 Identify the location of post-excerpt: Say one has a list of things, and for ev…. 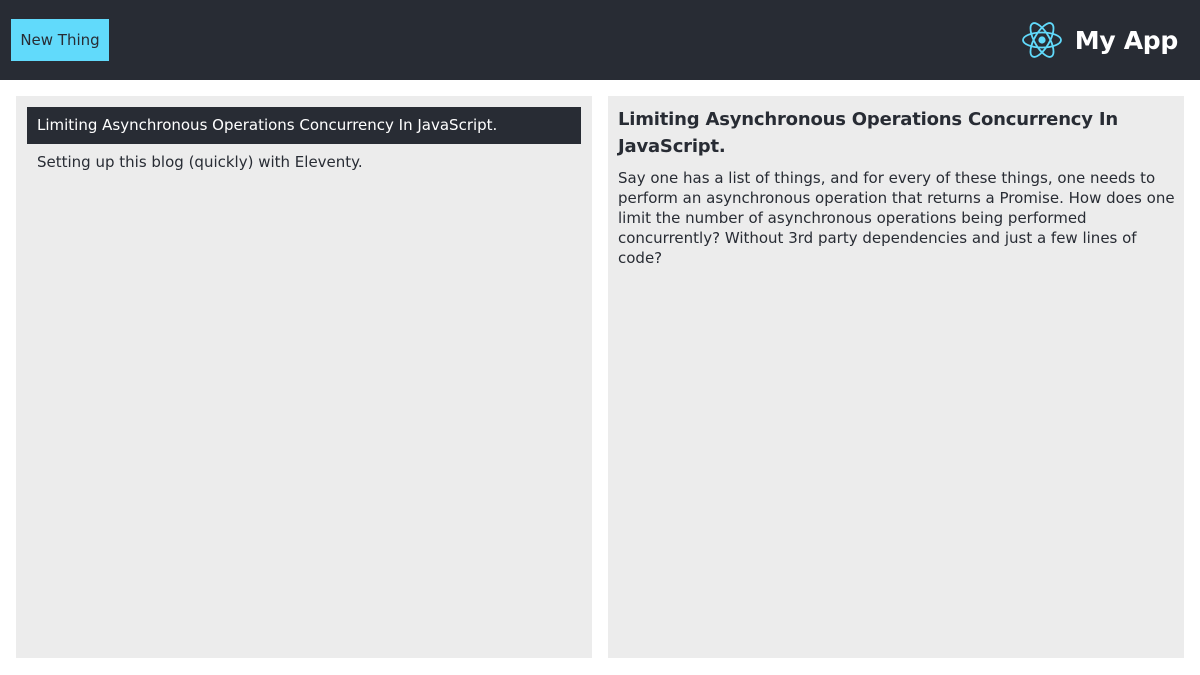
(896, 218).